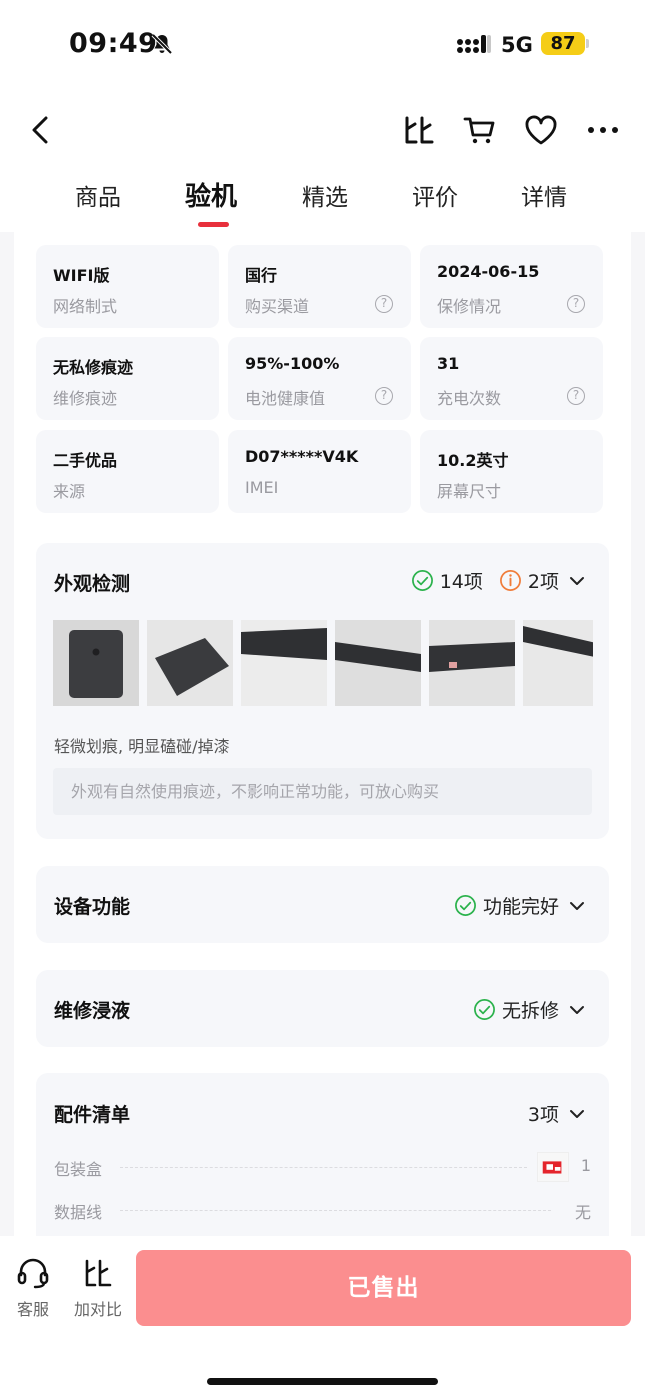 This screenshot has height=1398, width=645. What do you see at coordinates (78, 1212) in the screenshot?
I see `accessory-name: 数据线` at bounding box center [78, 1212].